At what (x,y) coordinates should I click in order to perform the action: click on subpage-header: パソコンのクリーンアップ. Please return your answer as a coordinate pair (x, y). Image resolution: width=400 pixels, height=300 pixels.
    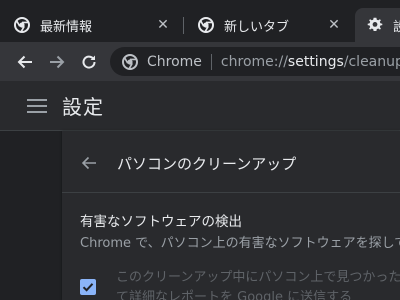
    Looking at the image, I should click on (231, 163).